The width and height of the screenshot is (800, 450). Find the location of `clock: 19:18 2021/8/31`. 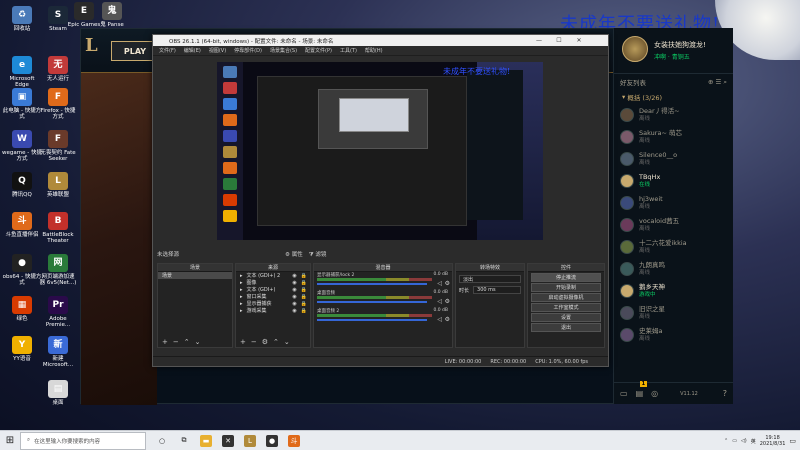

clock: 19:18 2021/8/31 is located at coordinates (773, 441).